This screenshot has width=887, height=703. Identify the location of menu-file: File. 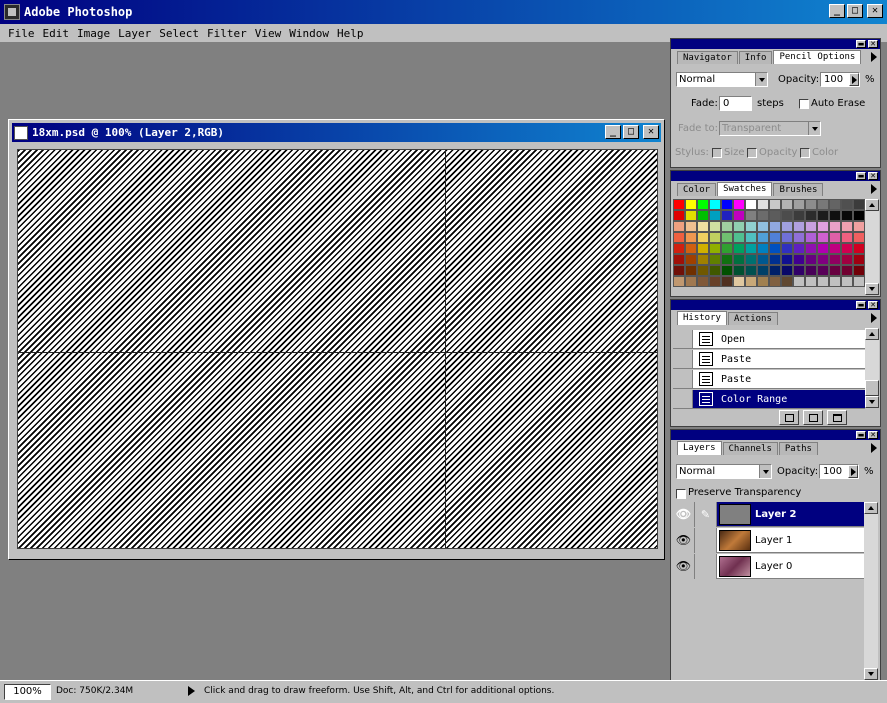
(21, 33).